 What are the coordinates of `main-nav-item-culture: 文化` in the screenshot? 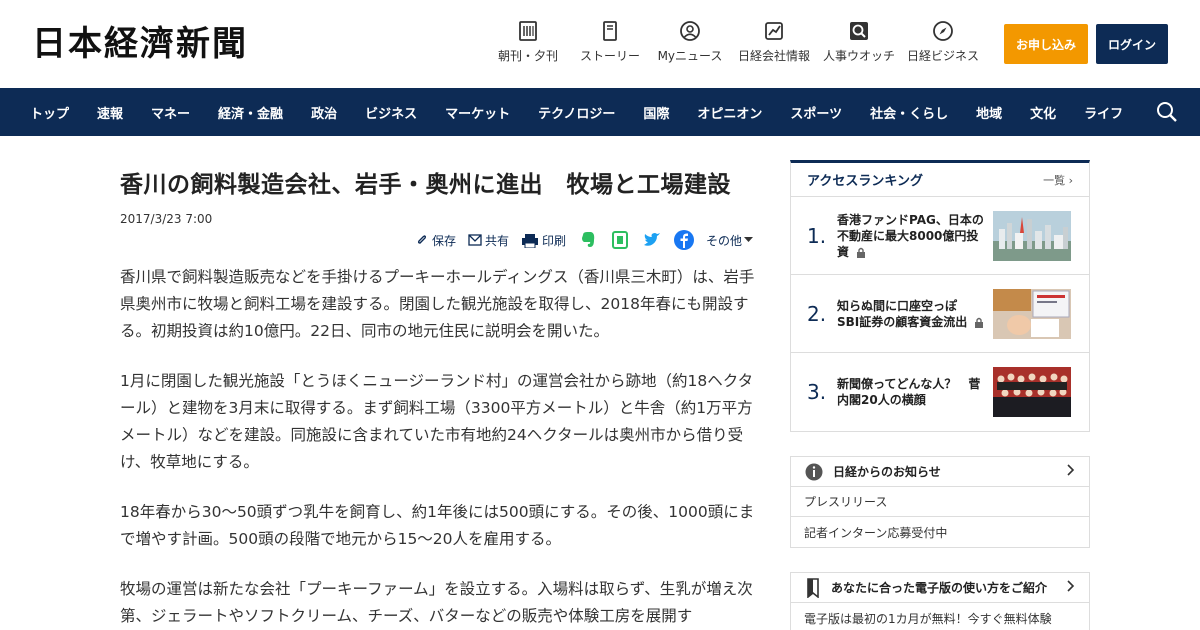 It's located at (1043, 112).